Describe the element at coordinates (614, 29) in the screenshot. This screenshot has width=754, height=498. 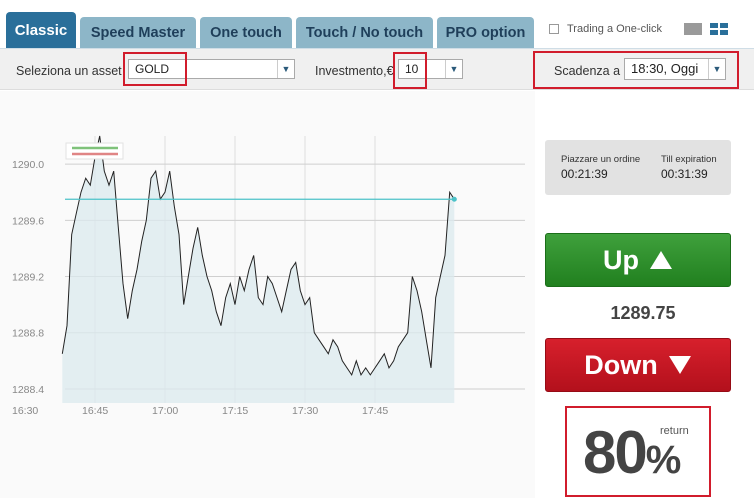
I see `one-click-label: Trading a One-click` at that location.